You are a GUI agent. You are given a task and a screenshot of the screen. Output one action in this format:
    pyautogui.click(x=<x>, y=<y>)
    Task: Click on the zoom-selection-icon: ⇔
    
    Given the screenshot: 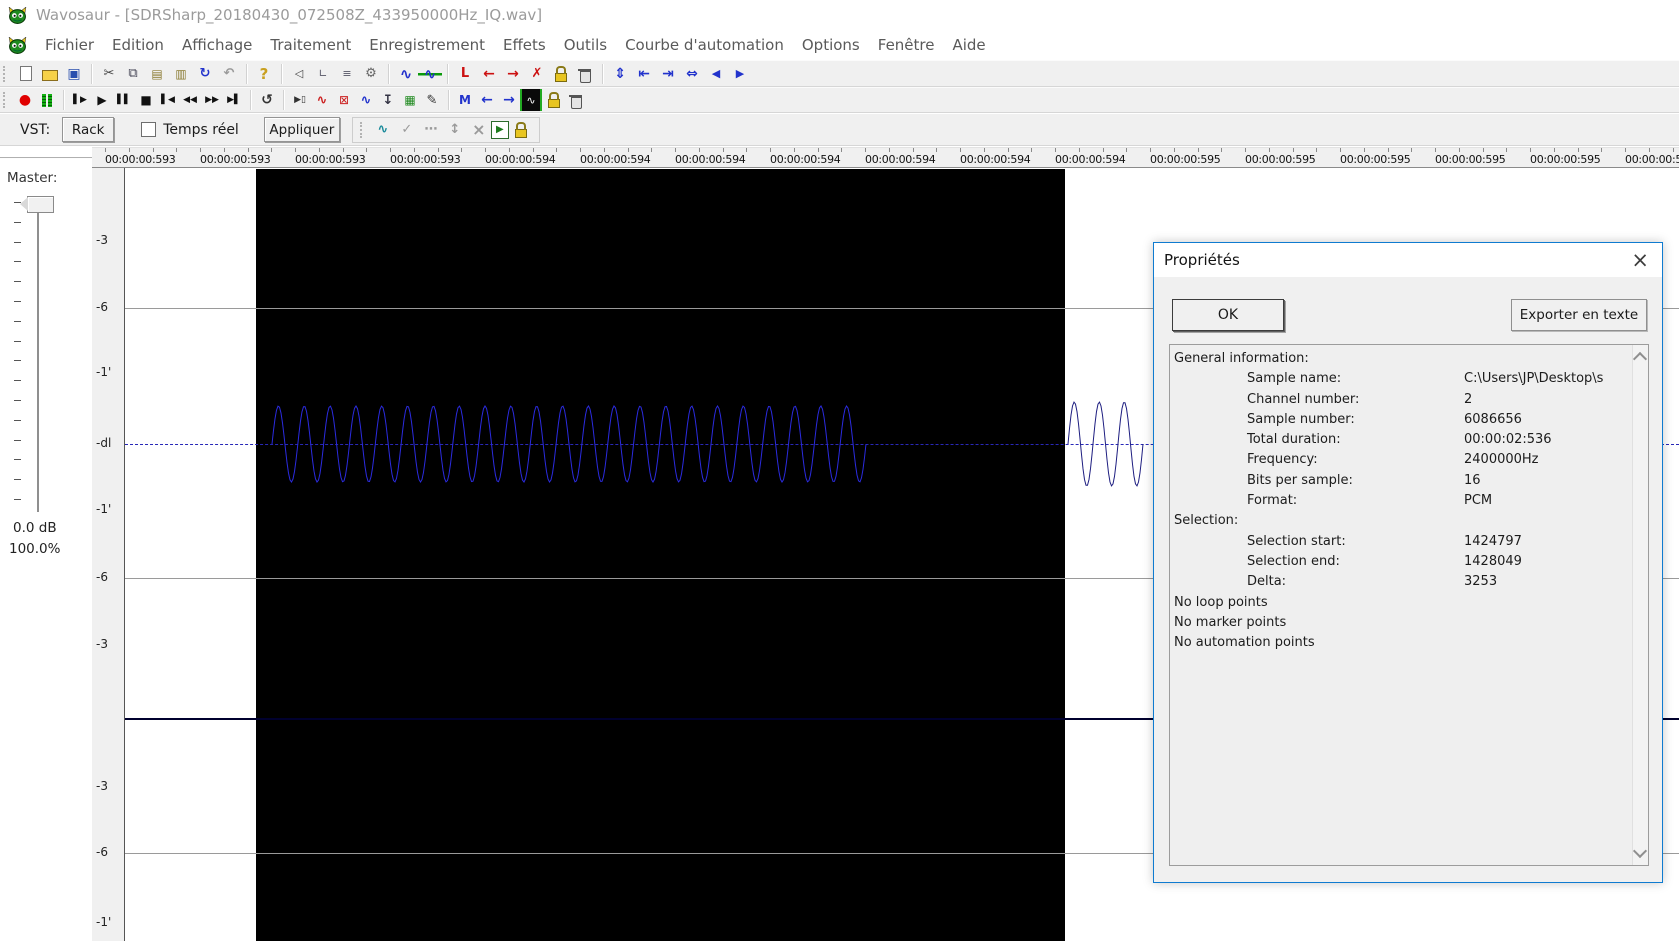 What is the action you would take?
    pyautogui.click(x=692, y=74)
    